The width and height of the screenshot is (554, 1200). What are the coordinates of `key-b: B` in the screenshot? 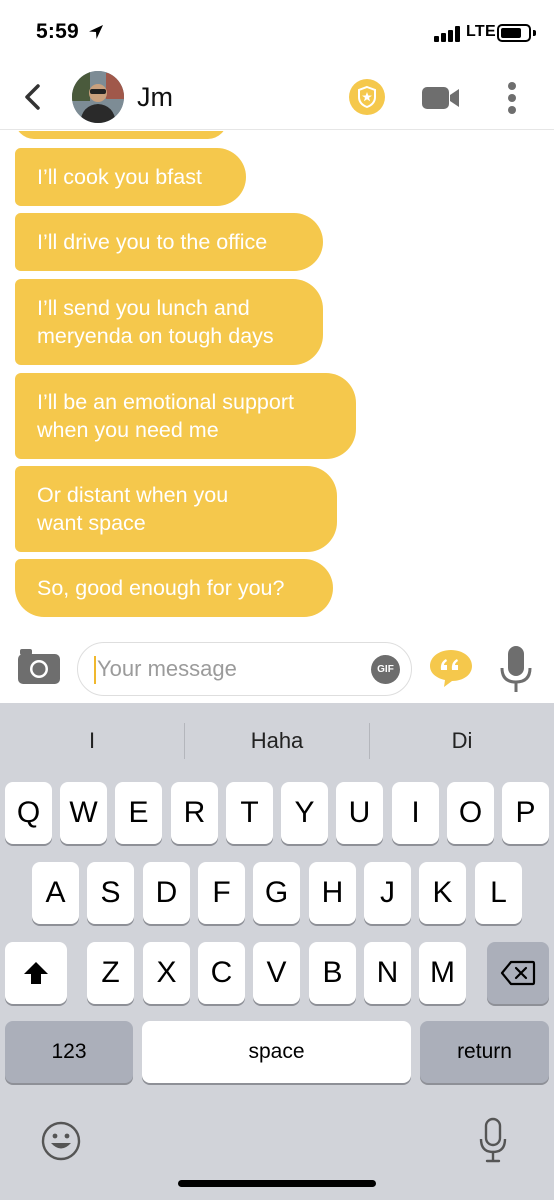 It's located at (332, 973).